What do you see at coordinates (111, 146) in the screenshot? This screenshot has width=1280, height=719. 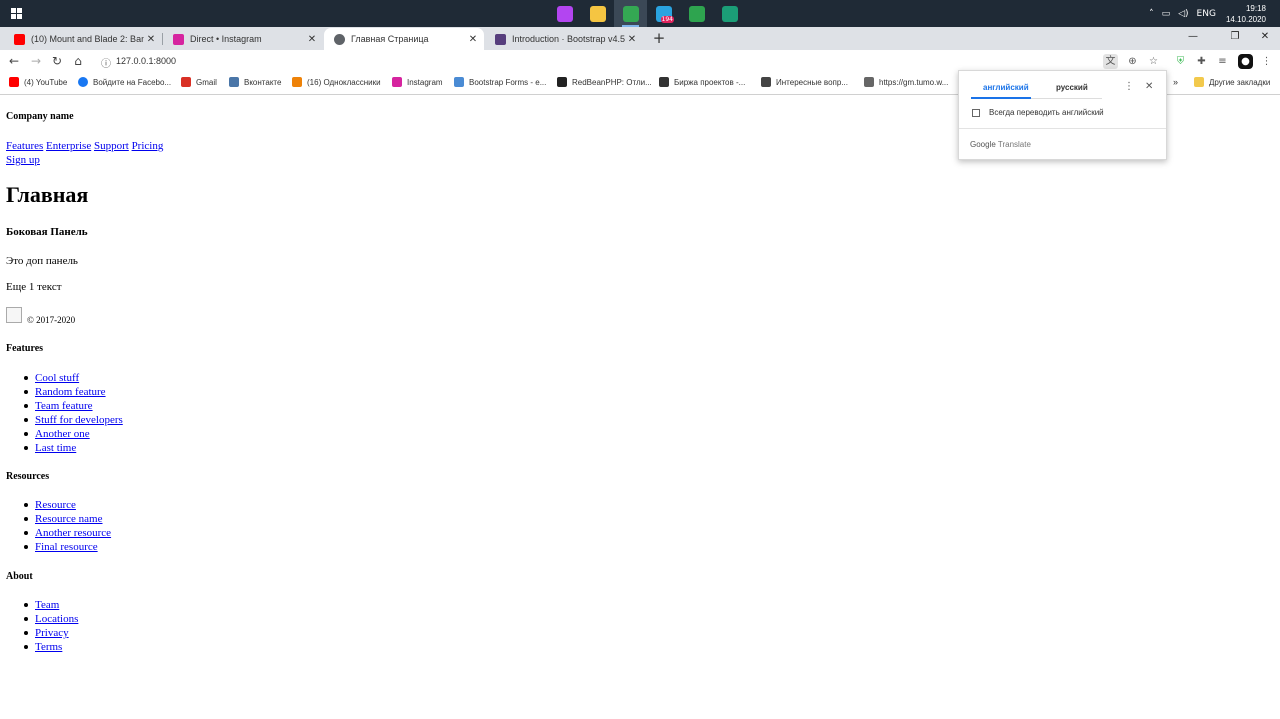 I see `nav-support-link: Support` at bounding box center [111, 146].